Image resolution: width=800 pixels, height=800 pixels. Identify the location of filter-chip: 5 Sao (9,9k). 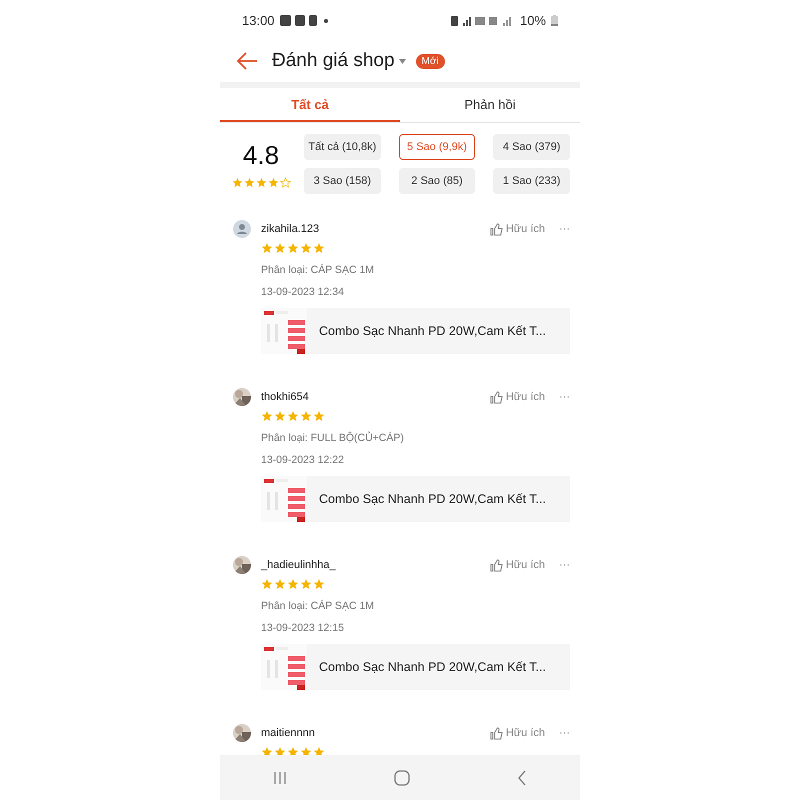
(437, 147).